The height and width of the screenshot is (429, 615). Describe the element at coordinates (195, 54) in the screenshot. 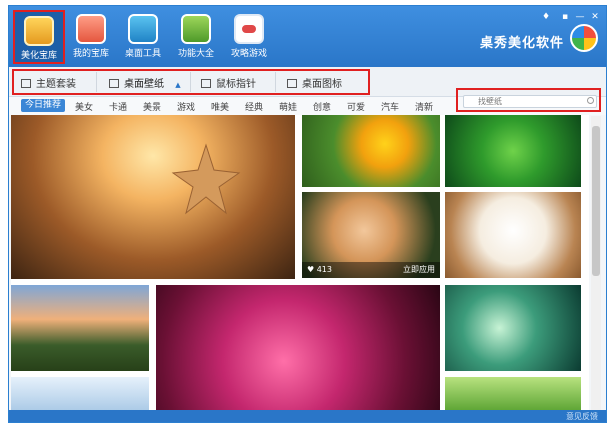

I see `nav-label: 功能大全` at that location.